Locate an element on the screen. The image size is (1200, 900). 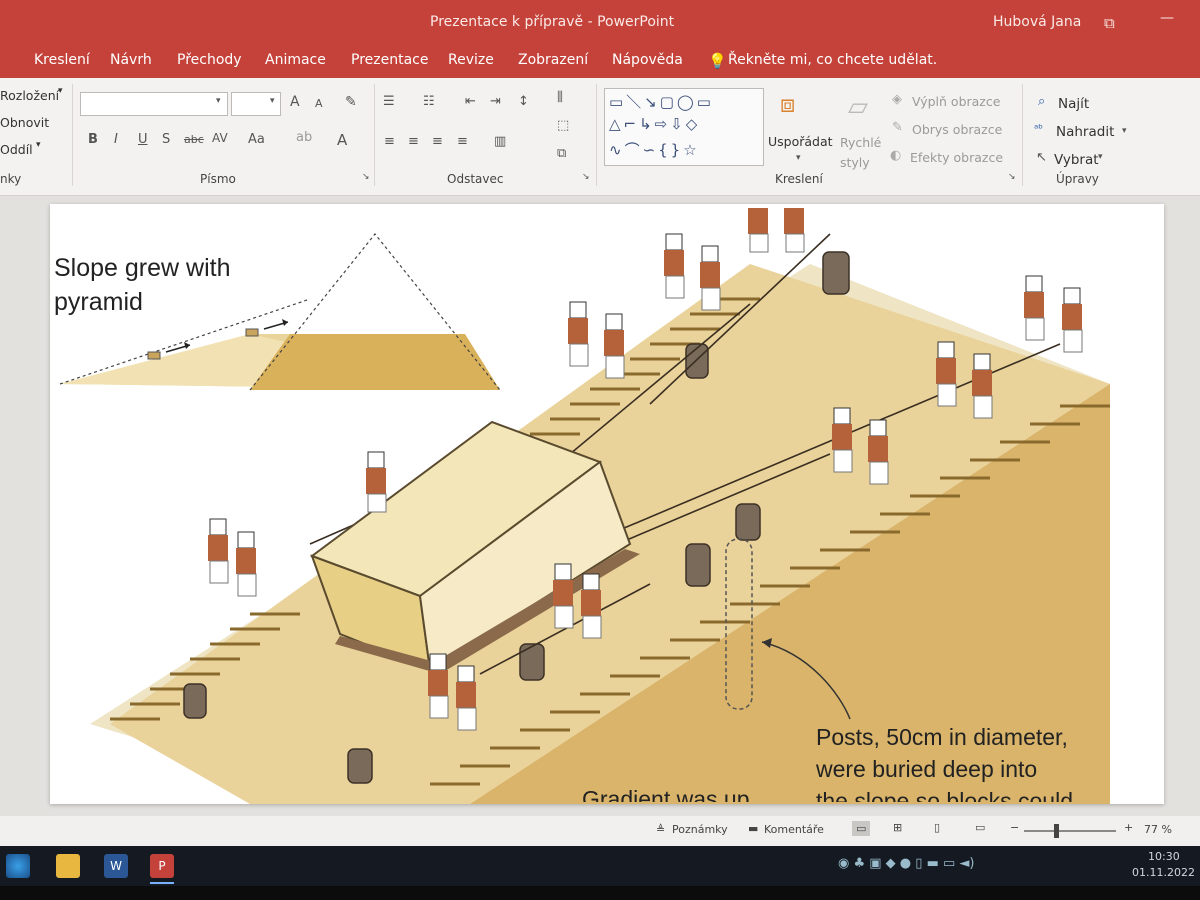
font-color-button: A is located at coordinates (342, 140).